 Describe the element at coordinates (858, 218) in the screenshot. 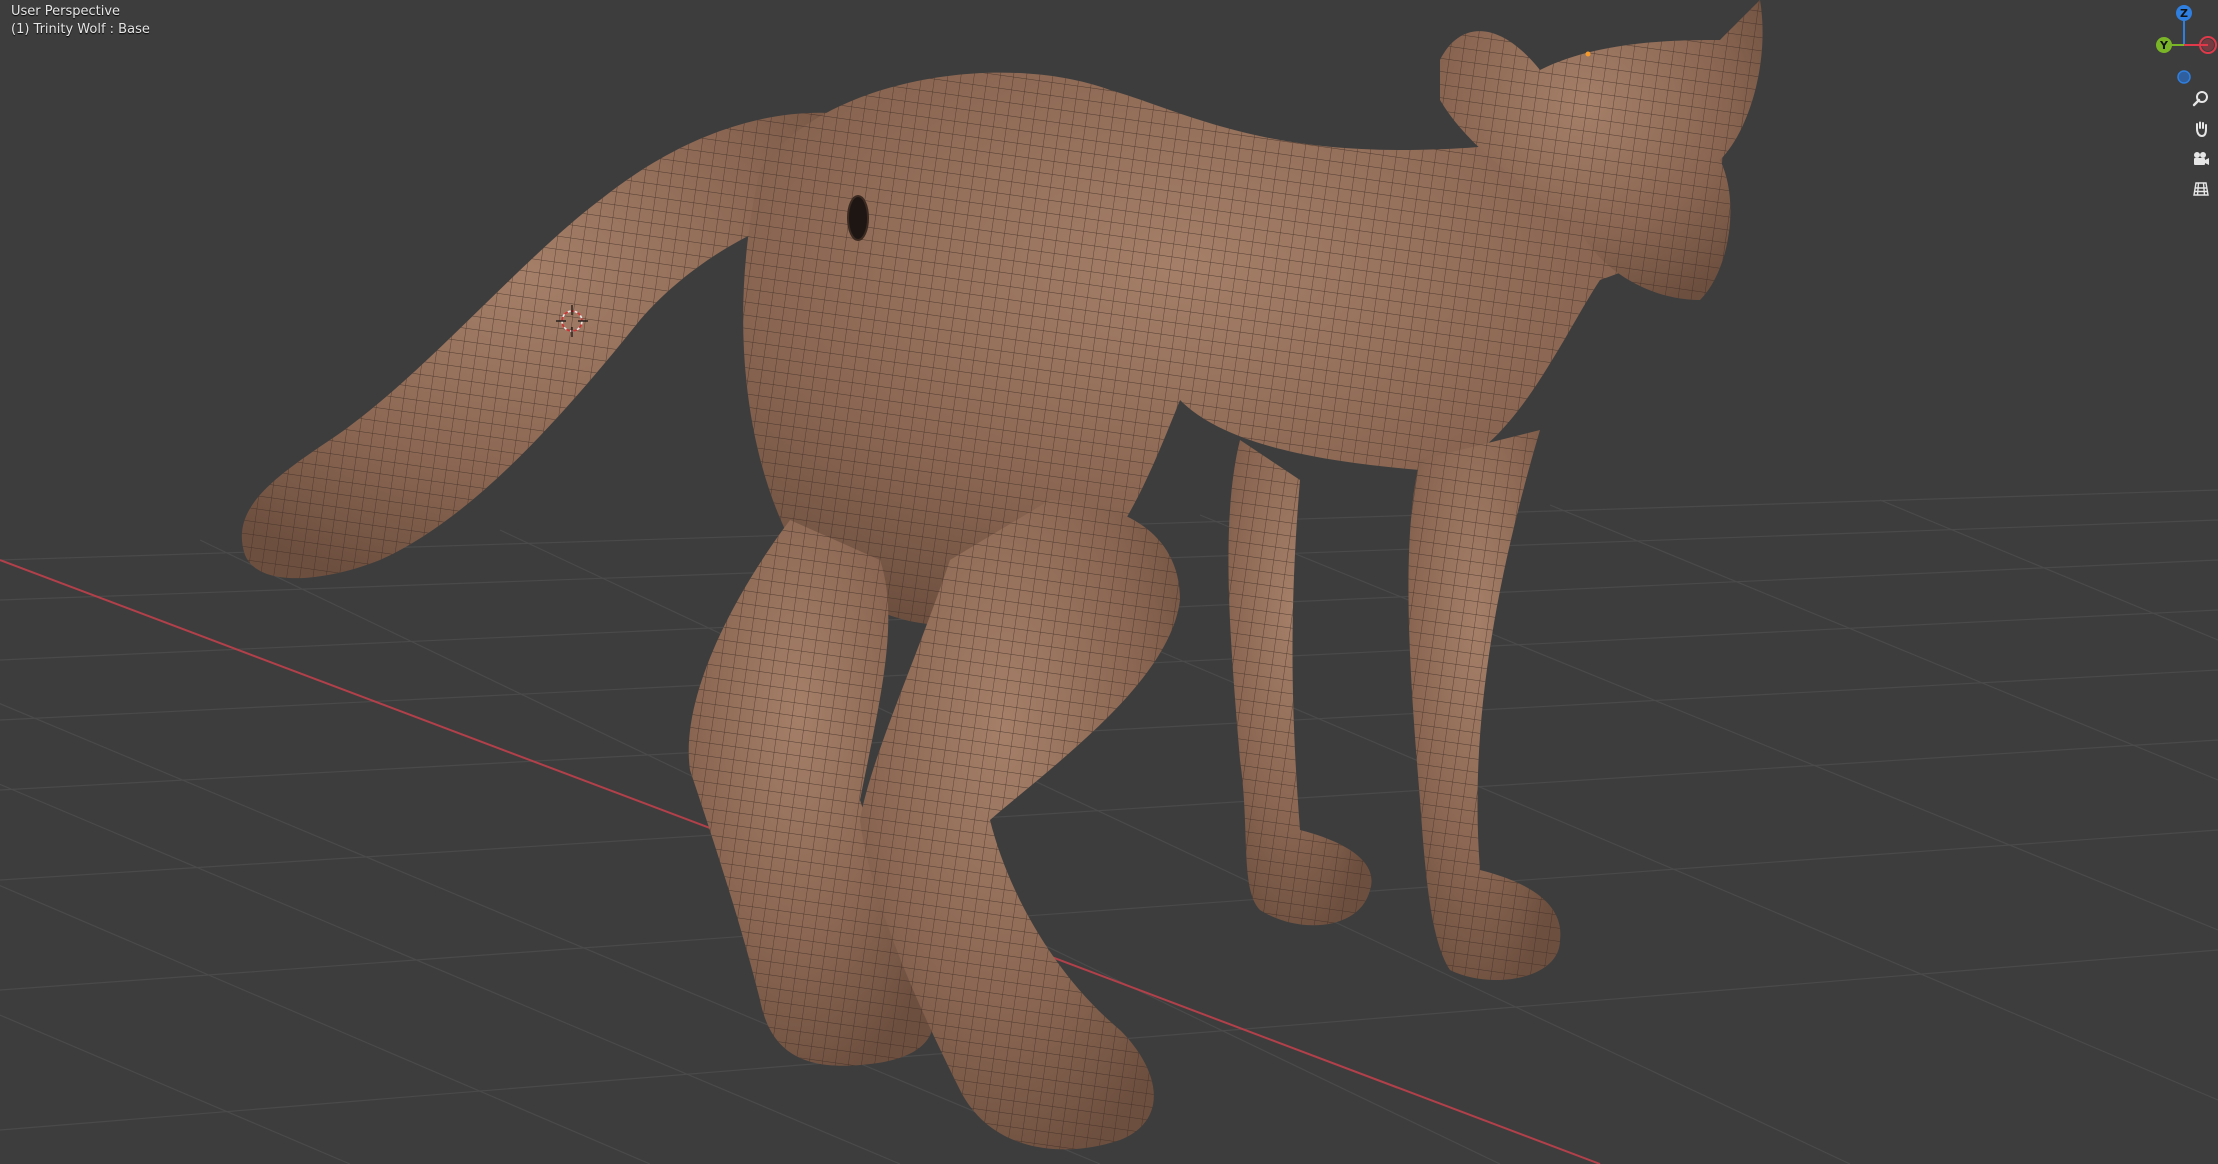

I see `mesh-hole` at that location.